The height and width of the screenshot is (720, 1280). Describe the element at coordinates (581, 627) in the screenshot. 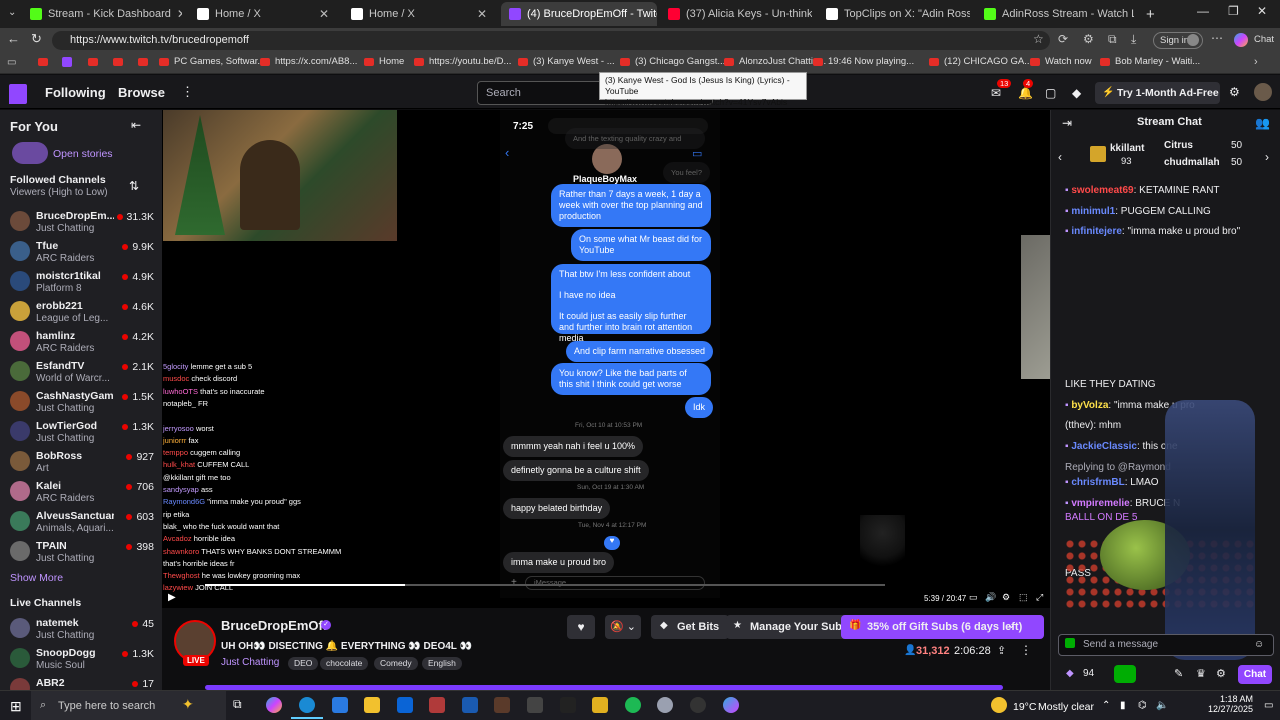

I see `follow-heart-button: ♥` at that location.